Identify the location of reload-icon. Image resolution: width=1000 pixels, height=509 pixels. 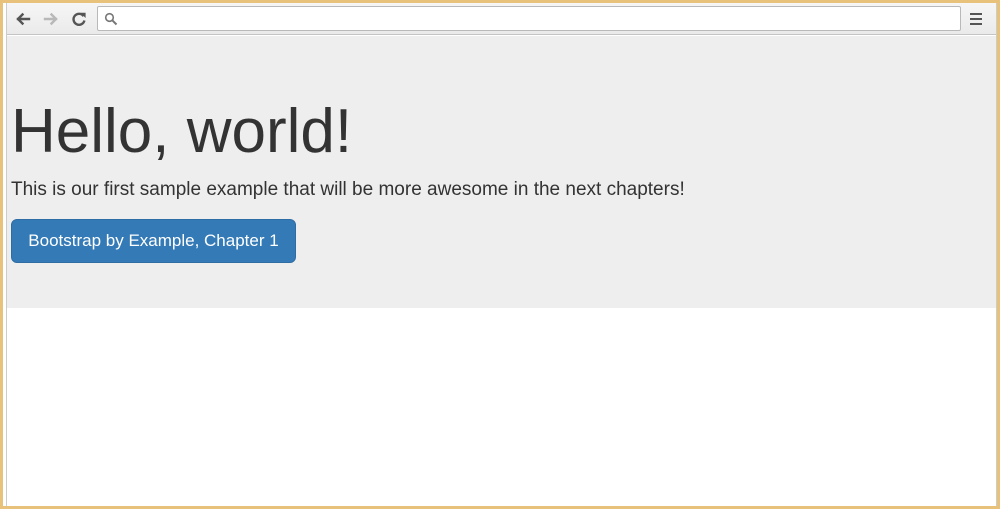
(79, 19).